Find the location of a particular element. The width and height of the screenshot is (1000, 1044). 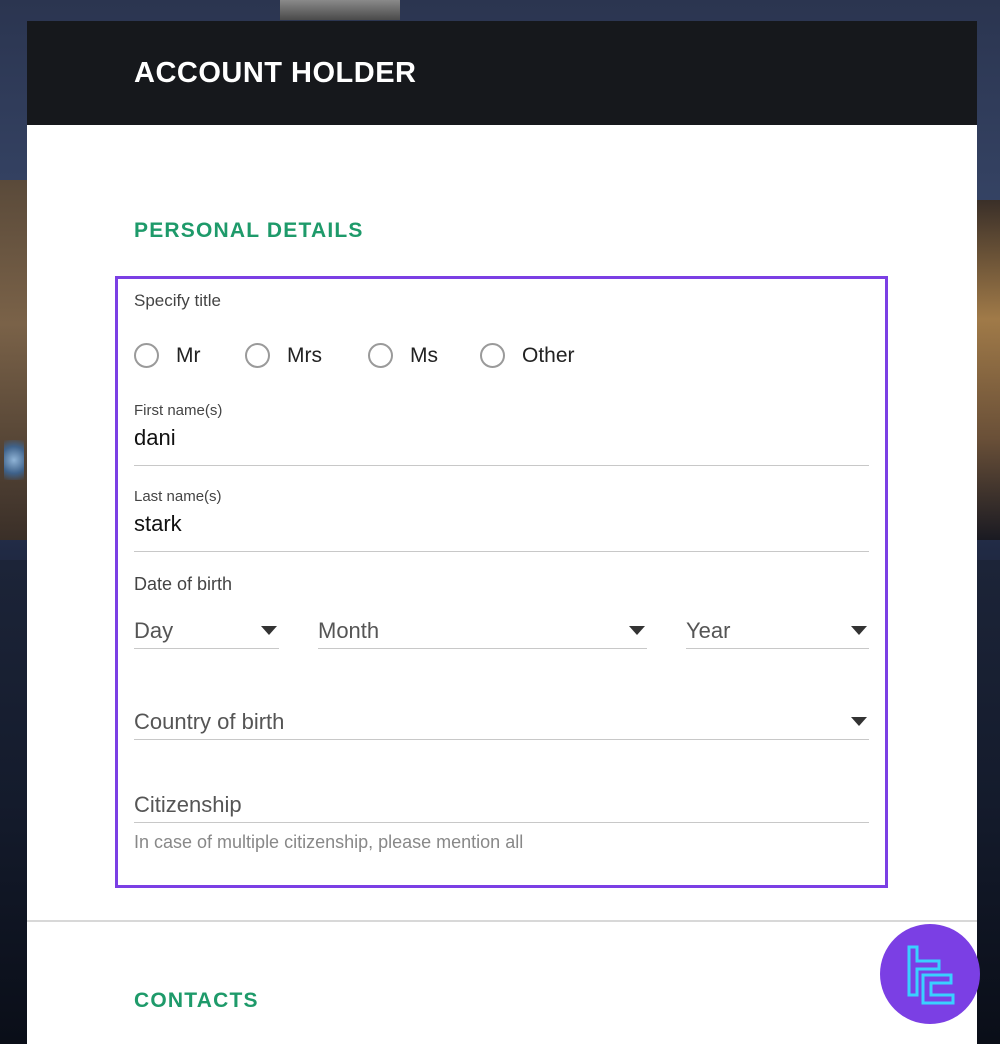

last-name-field: Last name(s) stark is located at coordinates (501, 520).